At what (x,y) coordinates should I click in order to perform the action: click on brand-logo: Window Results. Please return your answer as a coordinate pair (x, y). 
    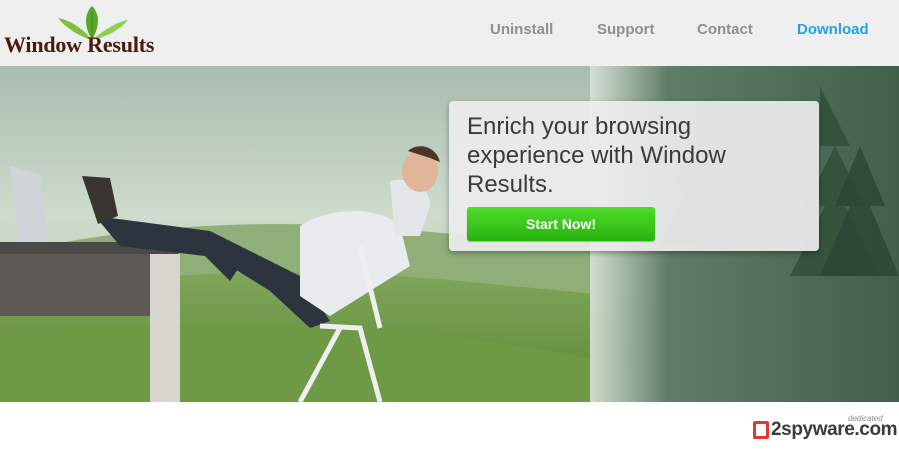
    Looking at the image, I should click on (89, 34).